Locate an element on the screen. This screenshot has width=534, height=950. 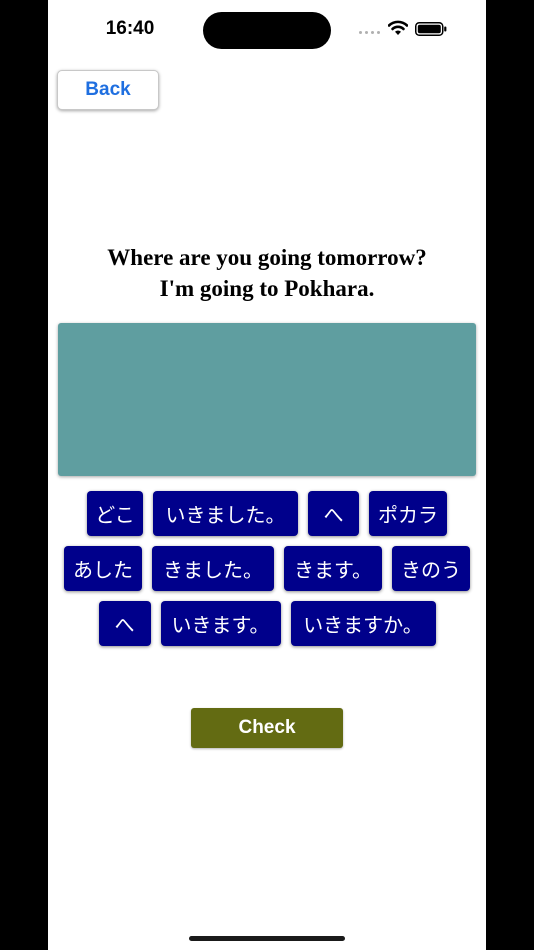
battery-icon is located at coordinates (431, 29).